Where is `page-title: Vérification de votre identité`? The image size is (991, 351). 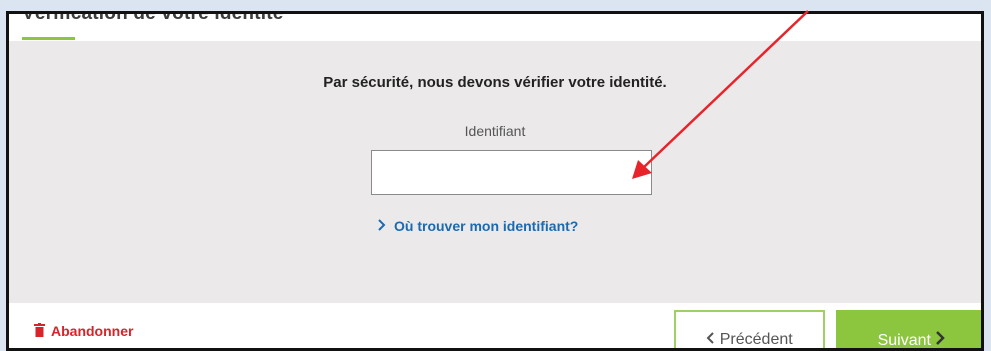 page-title: Vérification de votre identité is located at coordinates (153, 17).